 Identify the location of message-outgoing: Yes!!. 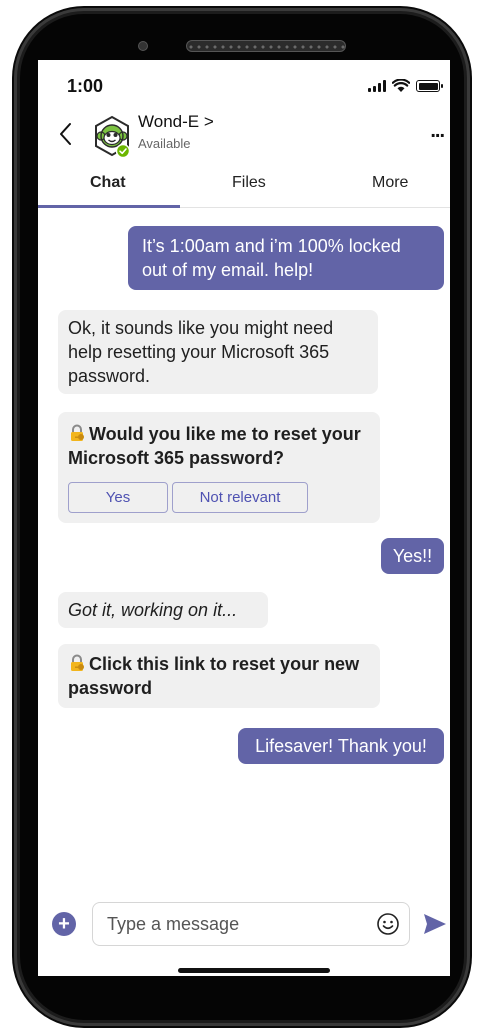
(412, 556).